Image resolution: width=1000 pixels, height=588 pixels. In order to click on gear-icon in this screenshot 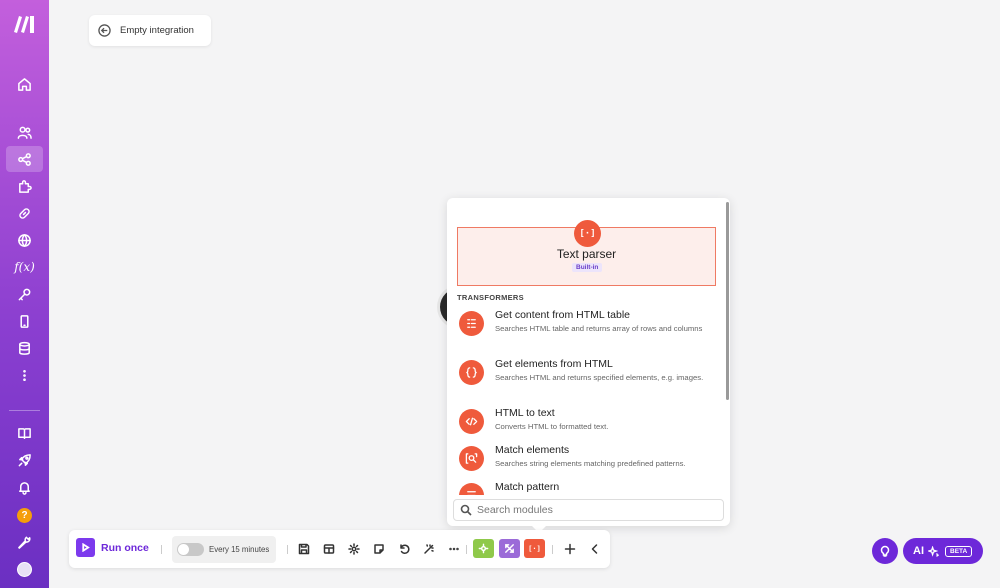, I will do `click(353, 548)`.